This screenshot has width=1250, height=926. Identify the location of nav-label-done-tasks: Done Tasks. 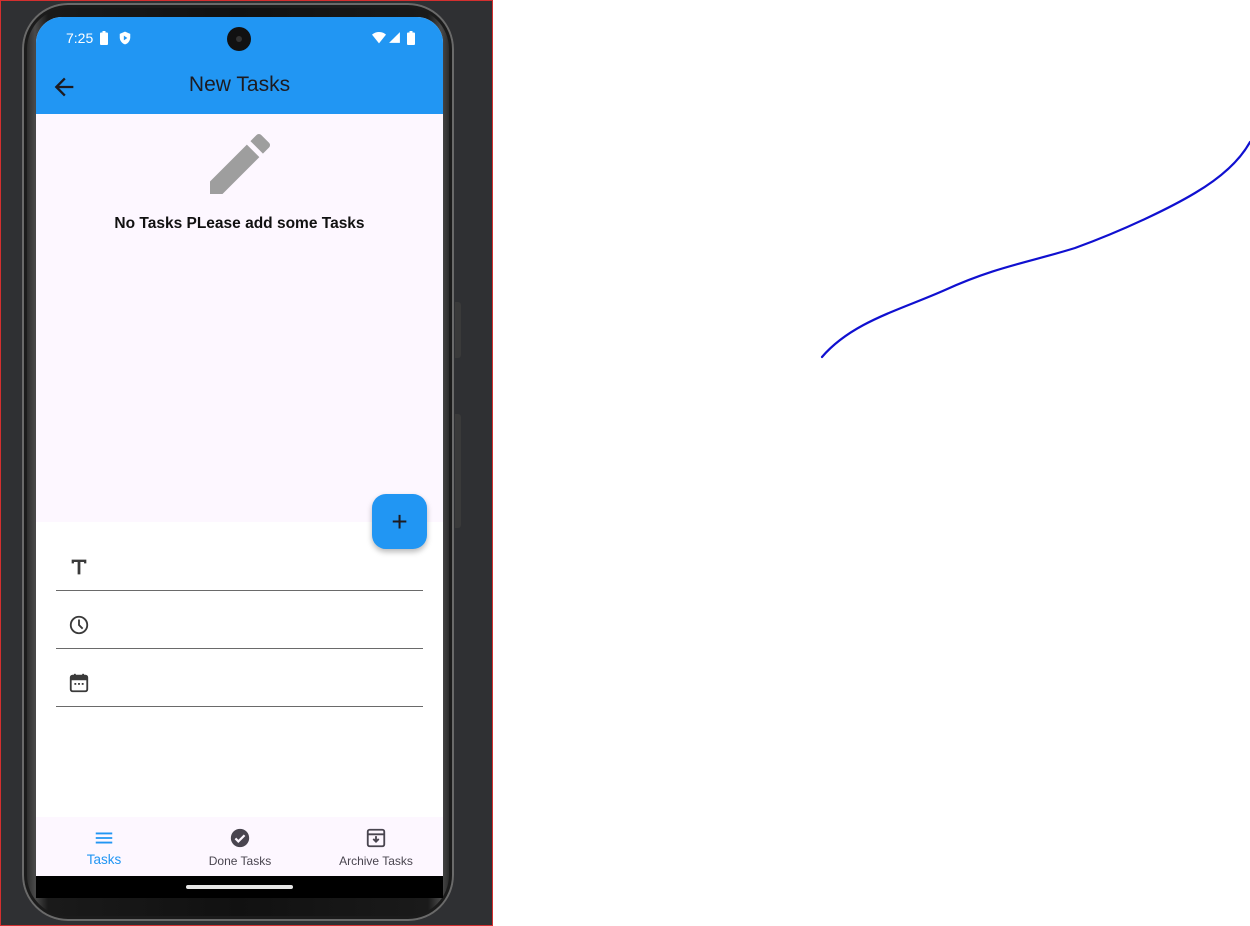
(240, 861).